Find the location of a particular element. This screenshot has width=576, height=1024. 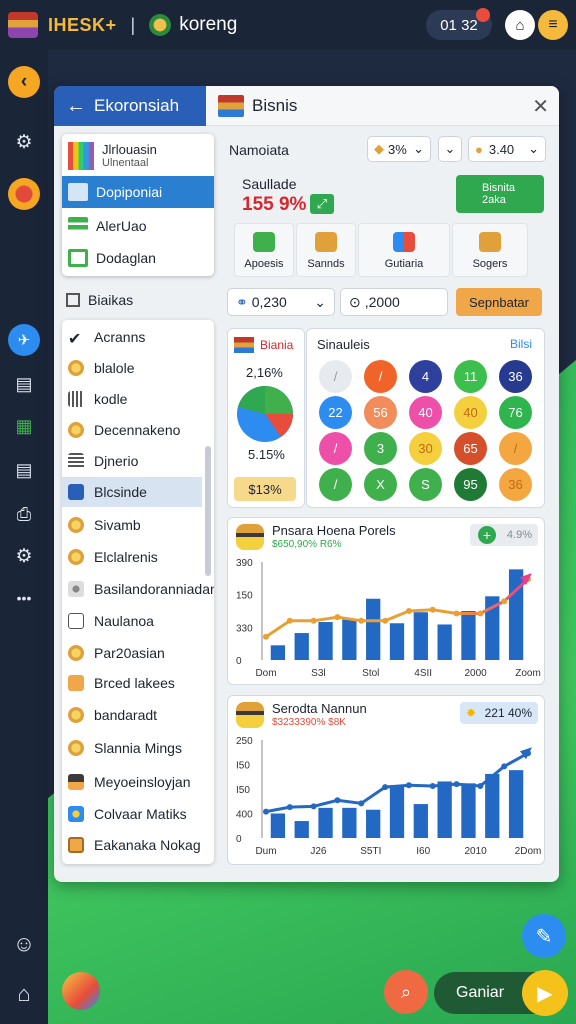

list-item: Elclalrenis is located at coordinates (132, 557).